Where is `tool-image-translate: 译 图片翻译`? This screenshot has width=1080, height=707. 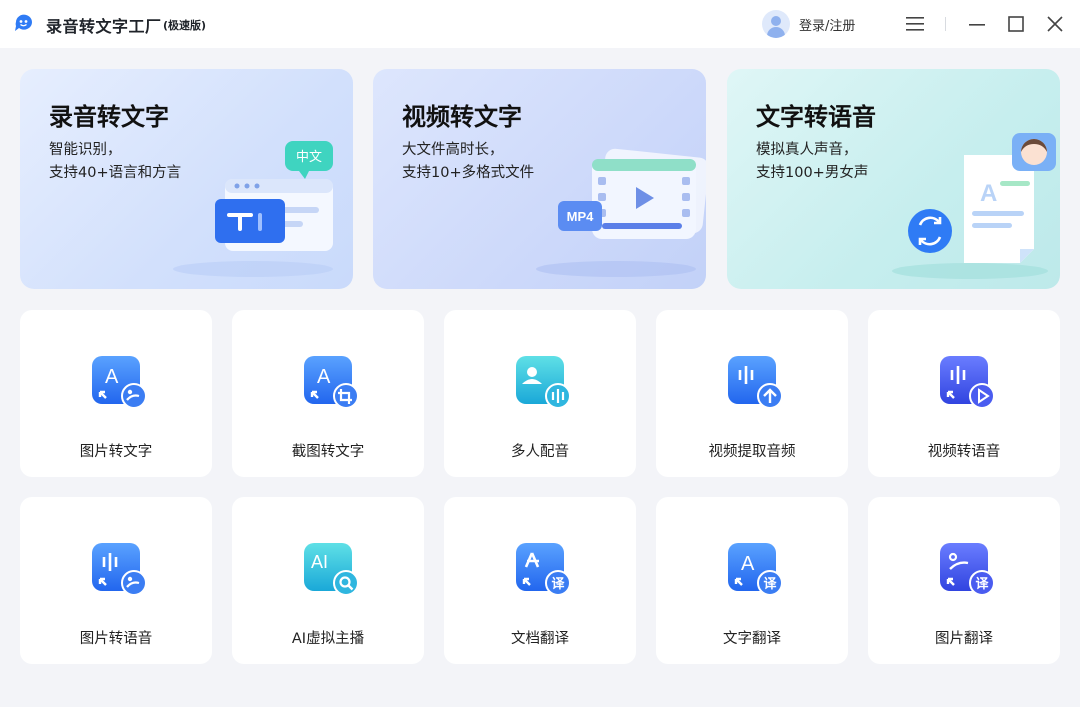
tool-image-translate: 译 图片翻译 is located at coordinates (964, 580).